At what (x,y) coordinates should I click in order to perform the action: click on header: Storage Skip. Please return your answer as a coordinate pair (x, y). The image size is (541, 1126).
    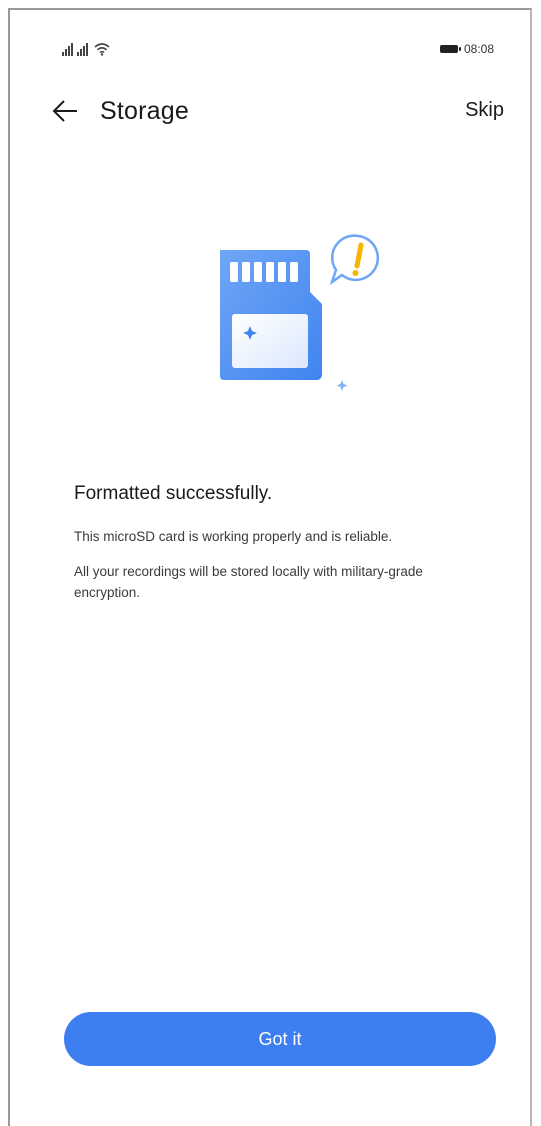
    Looking at the image, I should click on (270, 110).